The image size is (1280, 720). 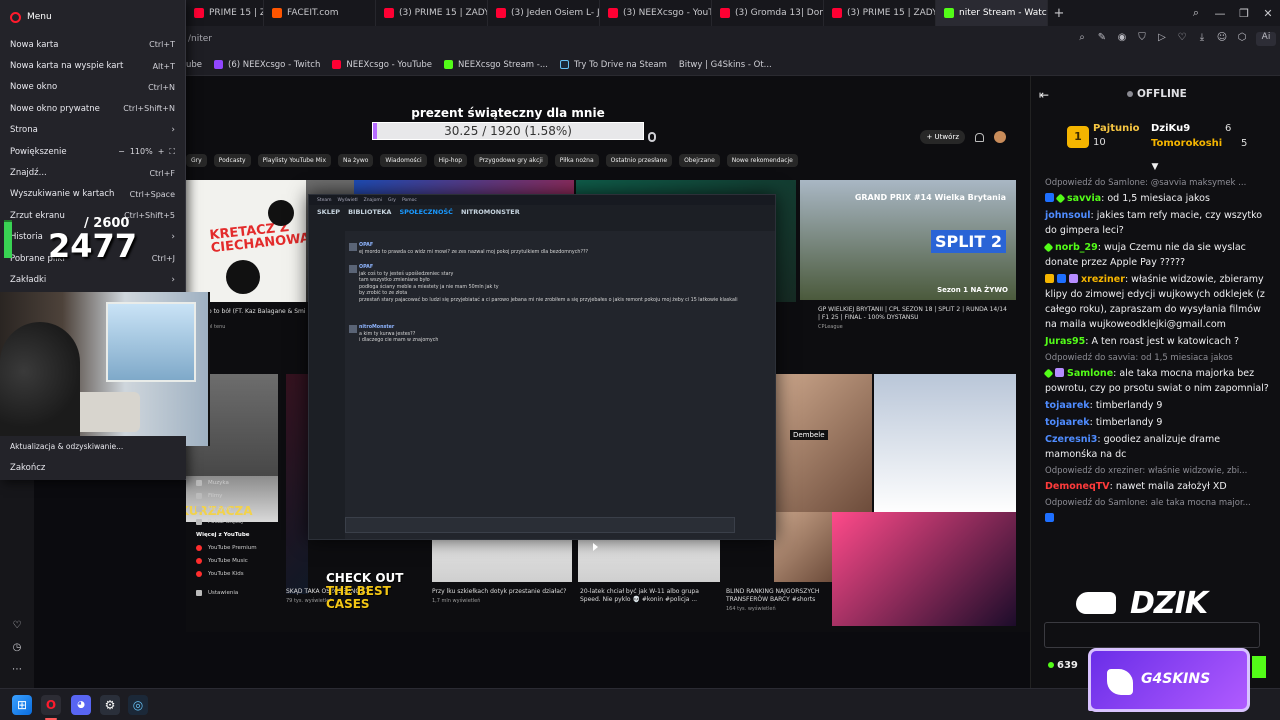 I want to click on steam-chat-input, so click(x=540, y=525).